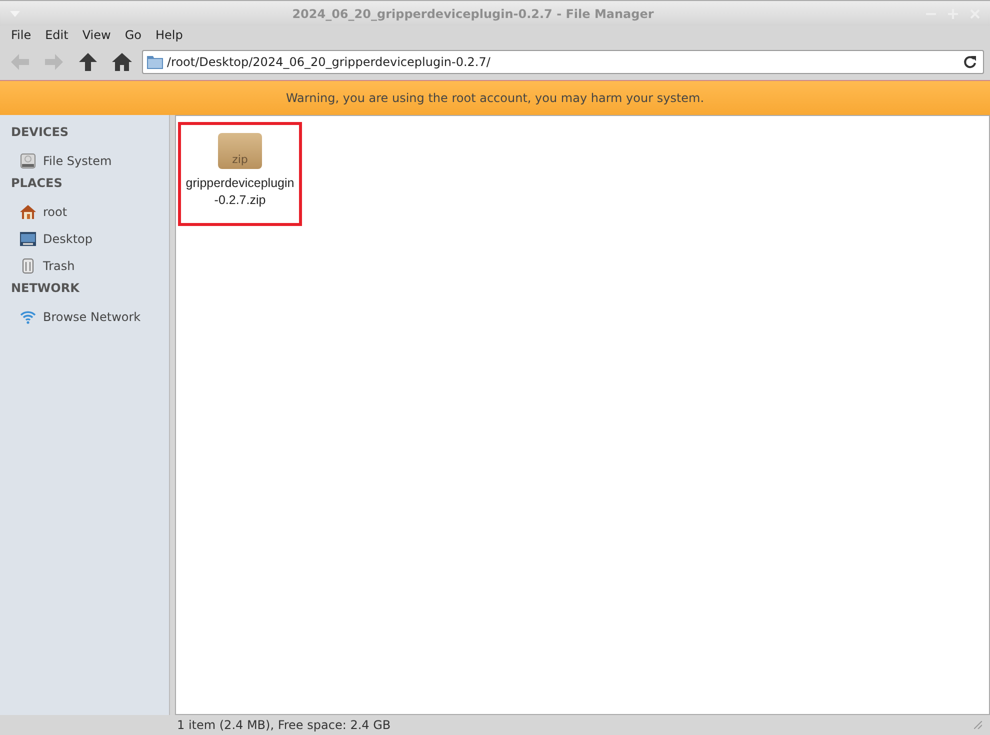  I want to click on folder-icon, so click(155, 62).